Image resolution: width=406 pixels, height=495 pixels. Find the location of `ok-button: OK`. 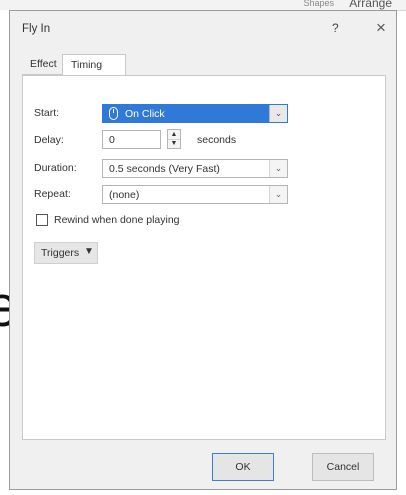

ok-button: OK is located at coordinates (243, 467).